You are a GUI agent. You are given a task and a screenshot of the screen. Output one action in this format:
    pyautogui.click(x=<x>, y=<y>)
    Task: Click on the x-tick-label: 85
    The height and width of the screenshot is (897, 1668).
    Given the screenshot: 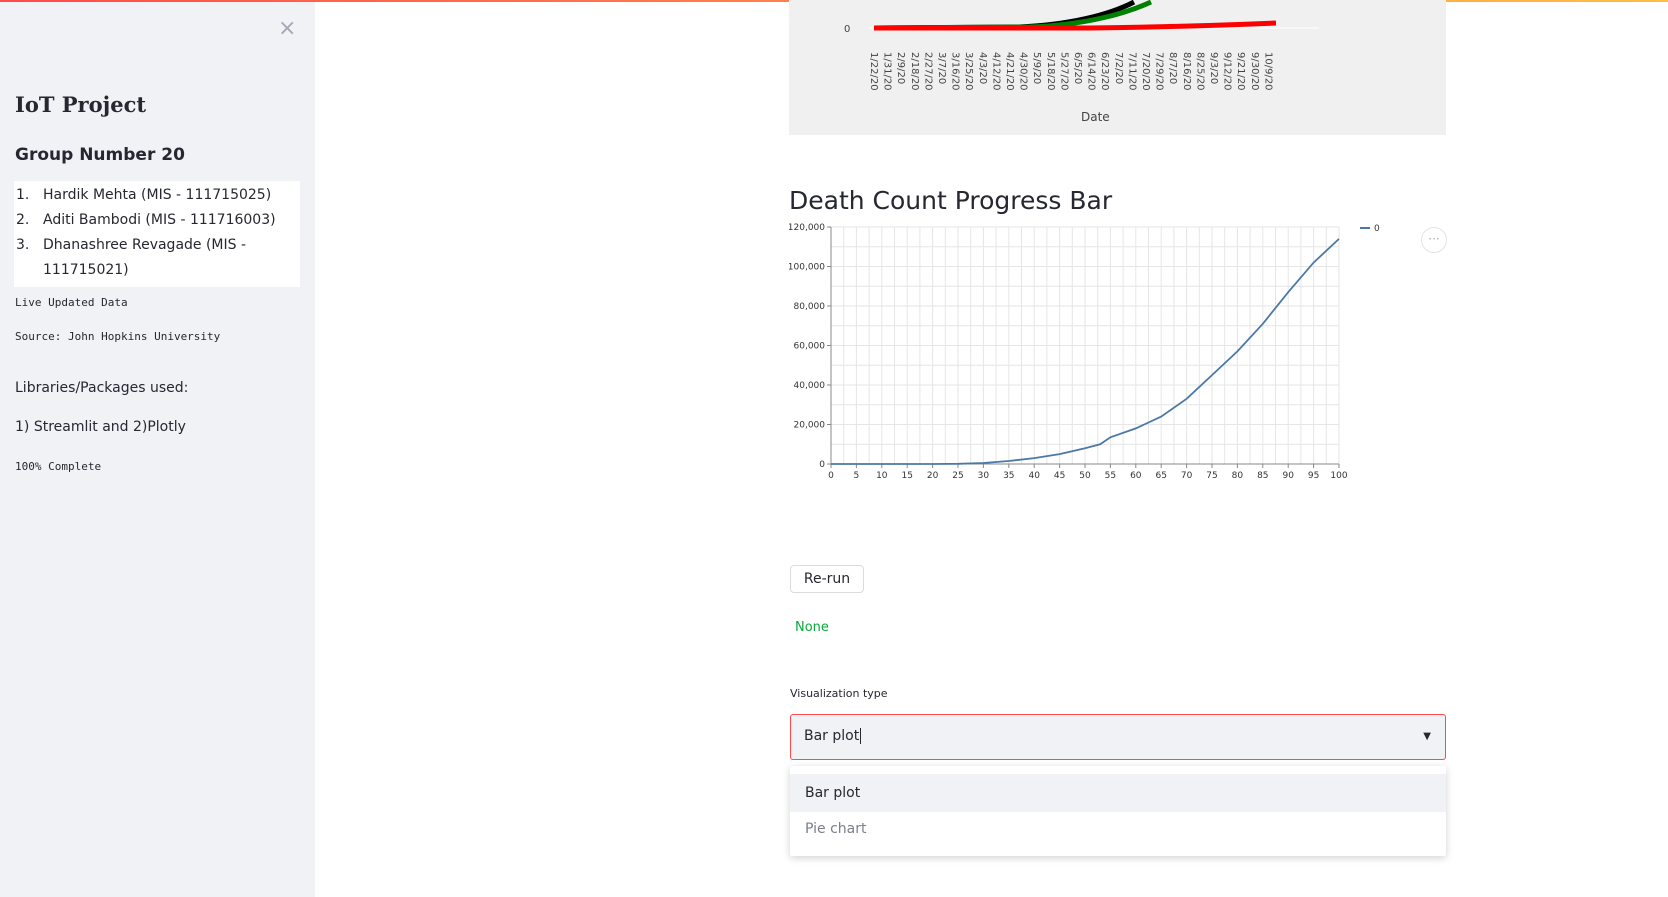 What is the action you would take?
    pyautogui.click(x=1262, y=476)
    